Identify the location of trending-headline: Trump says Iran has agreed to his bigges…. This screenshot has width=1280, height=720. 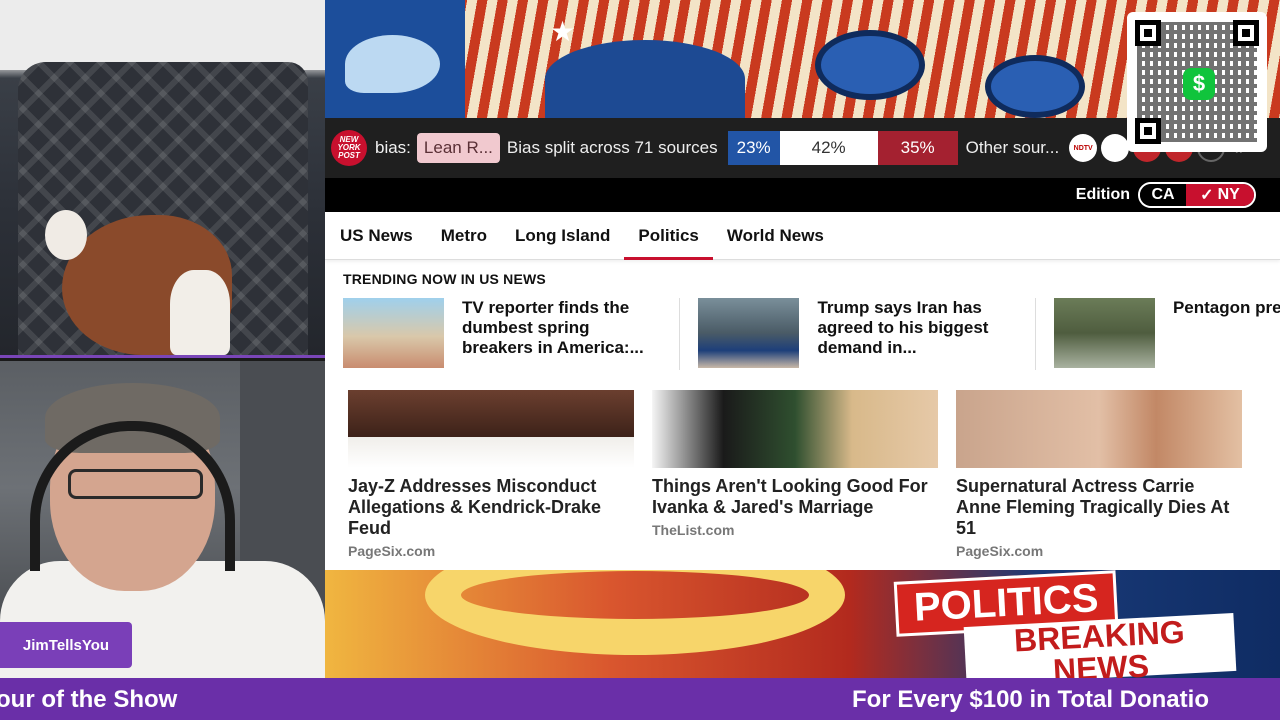
(916, 329).